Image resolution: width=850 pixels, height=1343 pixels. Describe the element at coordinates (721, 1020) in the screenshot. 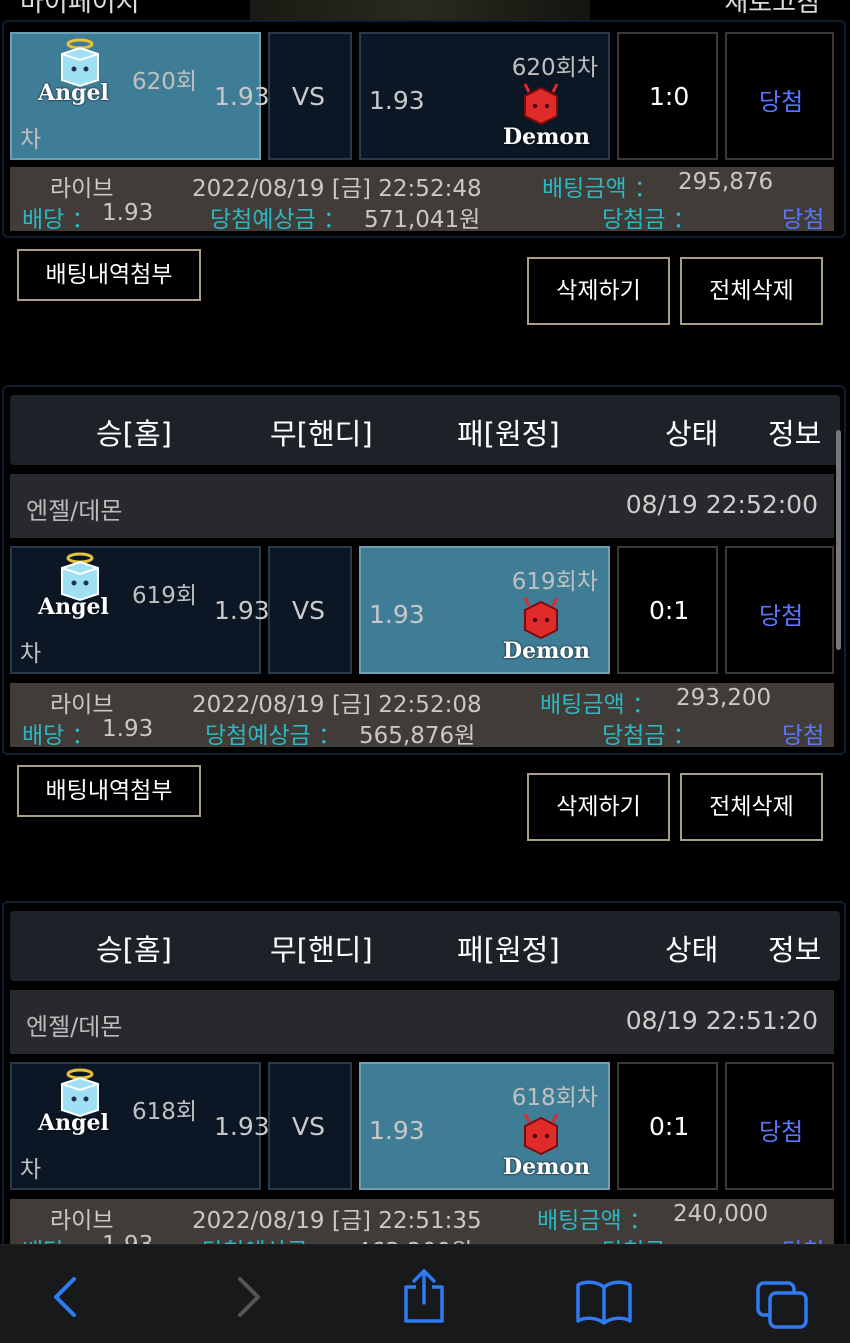

I see `game-time: 08/19 22:51:20` at that location.